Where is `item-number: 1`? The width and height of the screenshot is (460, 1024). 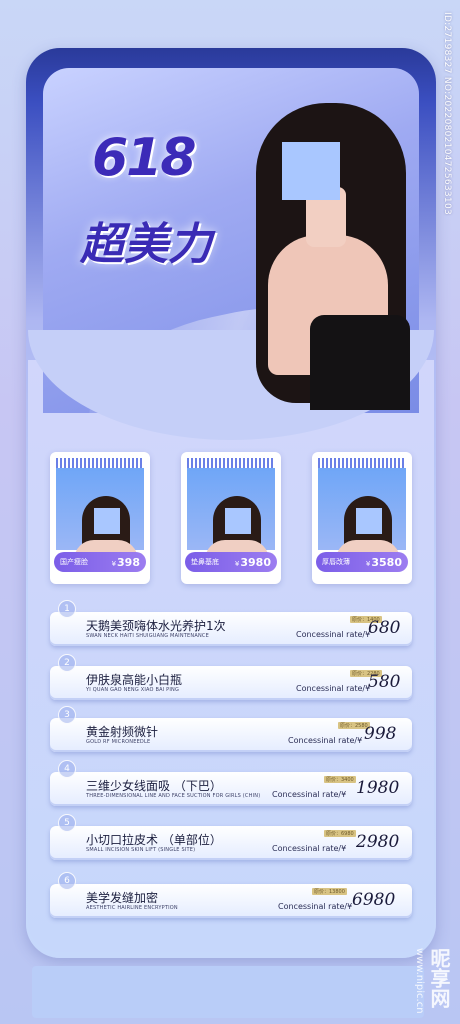
item-number: 1 is located at coordinates (67, 609).